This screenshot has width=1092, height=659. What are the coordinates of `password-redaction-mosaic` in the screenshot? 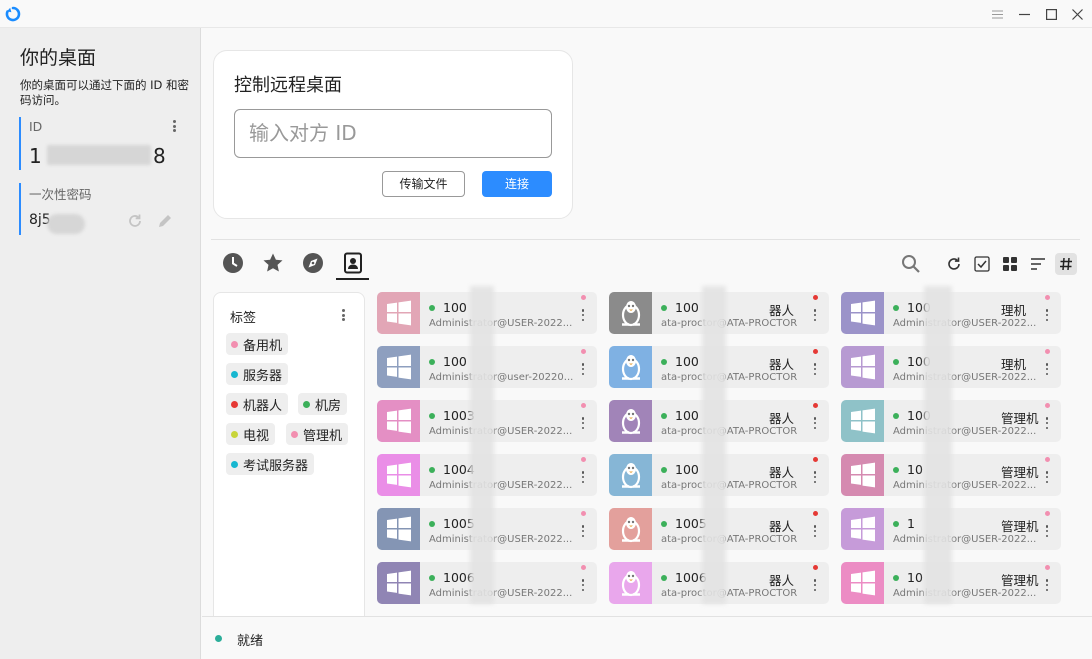 It's located at (66, 224).